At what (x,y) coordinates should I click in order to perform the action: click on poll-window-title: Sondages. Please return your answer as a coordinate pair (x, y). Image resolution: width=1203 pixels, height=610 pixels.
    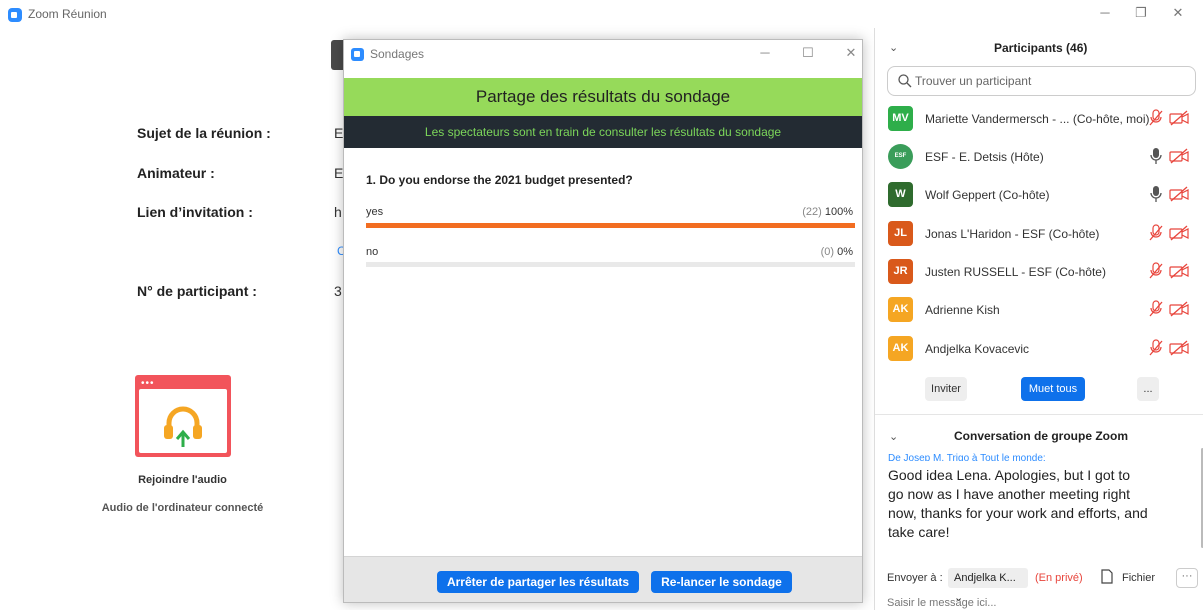
    Looking at the image, I should click on (397, 54).